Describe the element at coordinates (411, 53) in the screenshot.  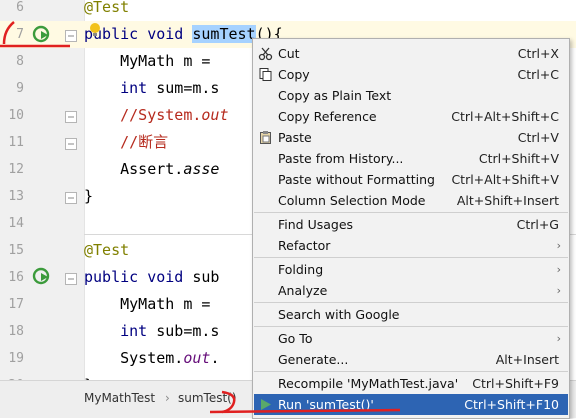
I see `menu-item-cut: Cut Ctrl+X` at that location.